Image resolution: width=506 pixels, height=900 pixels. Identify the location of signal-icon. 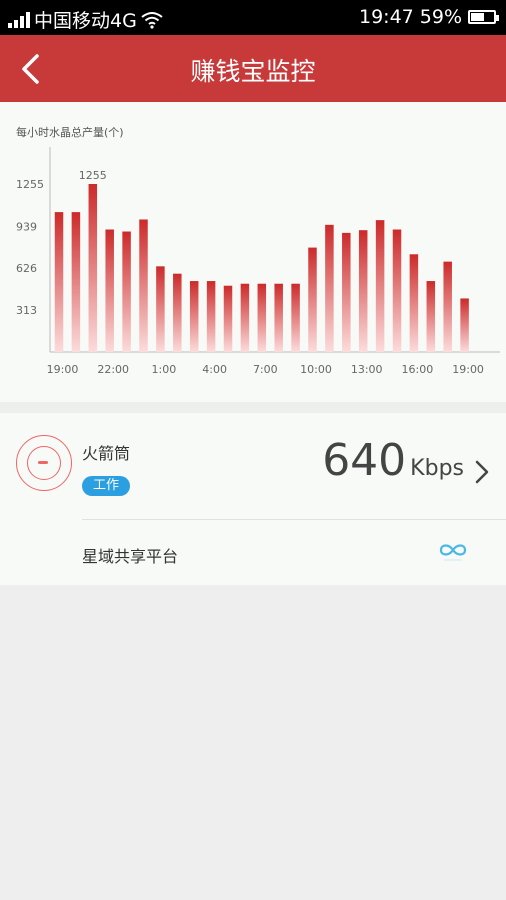
(19, 19).